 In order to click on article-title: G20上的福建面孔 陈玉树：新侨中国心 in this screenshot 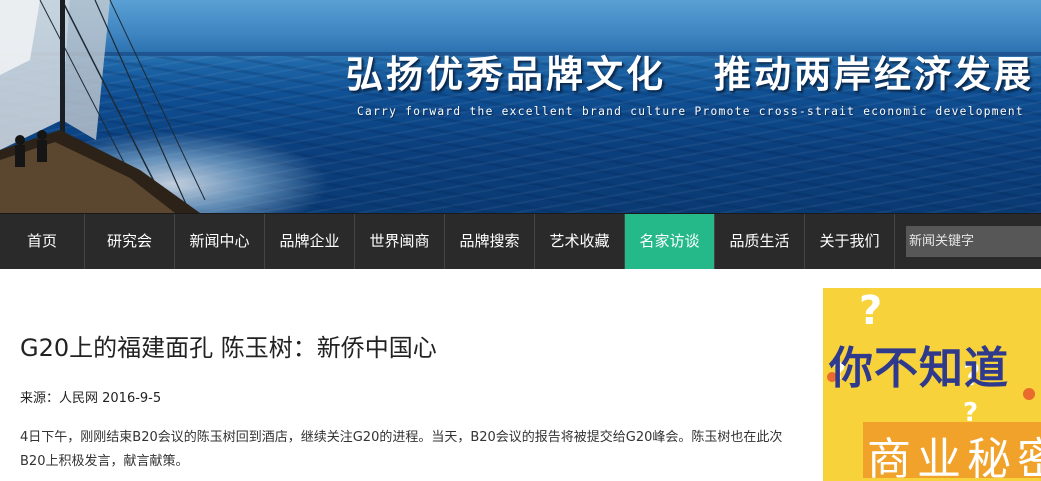, I will do `click(228, 348)`.